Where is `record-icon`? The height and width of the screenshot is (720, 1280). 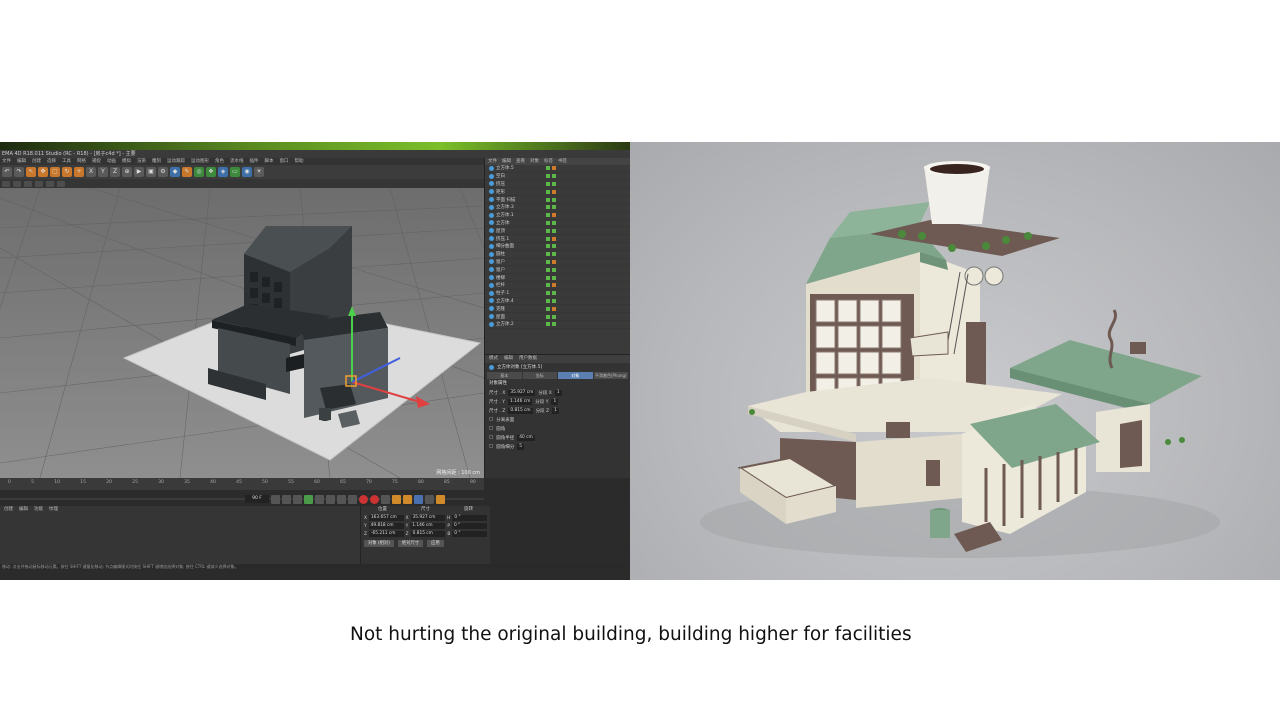
record-icon is located at coordinates (363, 499).